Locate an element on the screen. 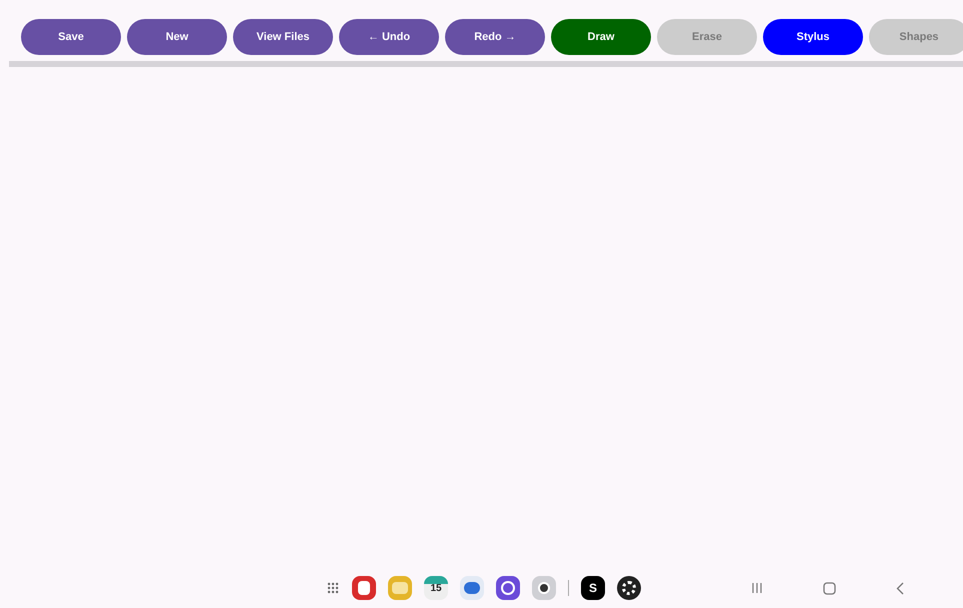 The width and height of the screenshot is (963, 608). recents-icon is located at coordinates (757, 588).